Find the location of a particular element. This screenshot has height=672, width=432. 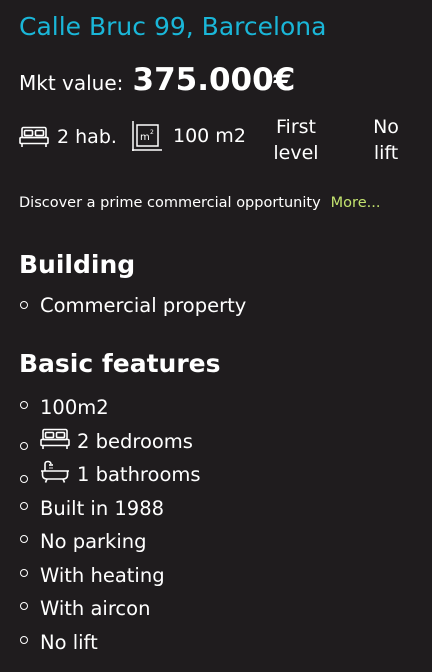

spec-area: m 2 100 m2 is located at coordinates (188, 136).